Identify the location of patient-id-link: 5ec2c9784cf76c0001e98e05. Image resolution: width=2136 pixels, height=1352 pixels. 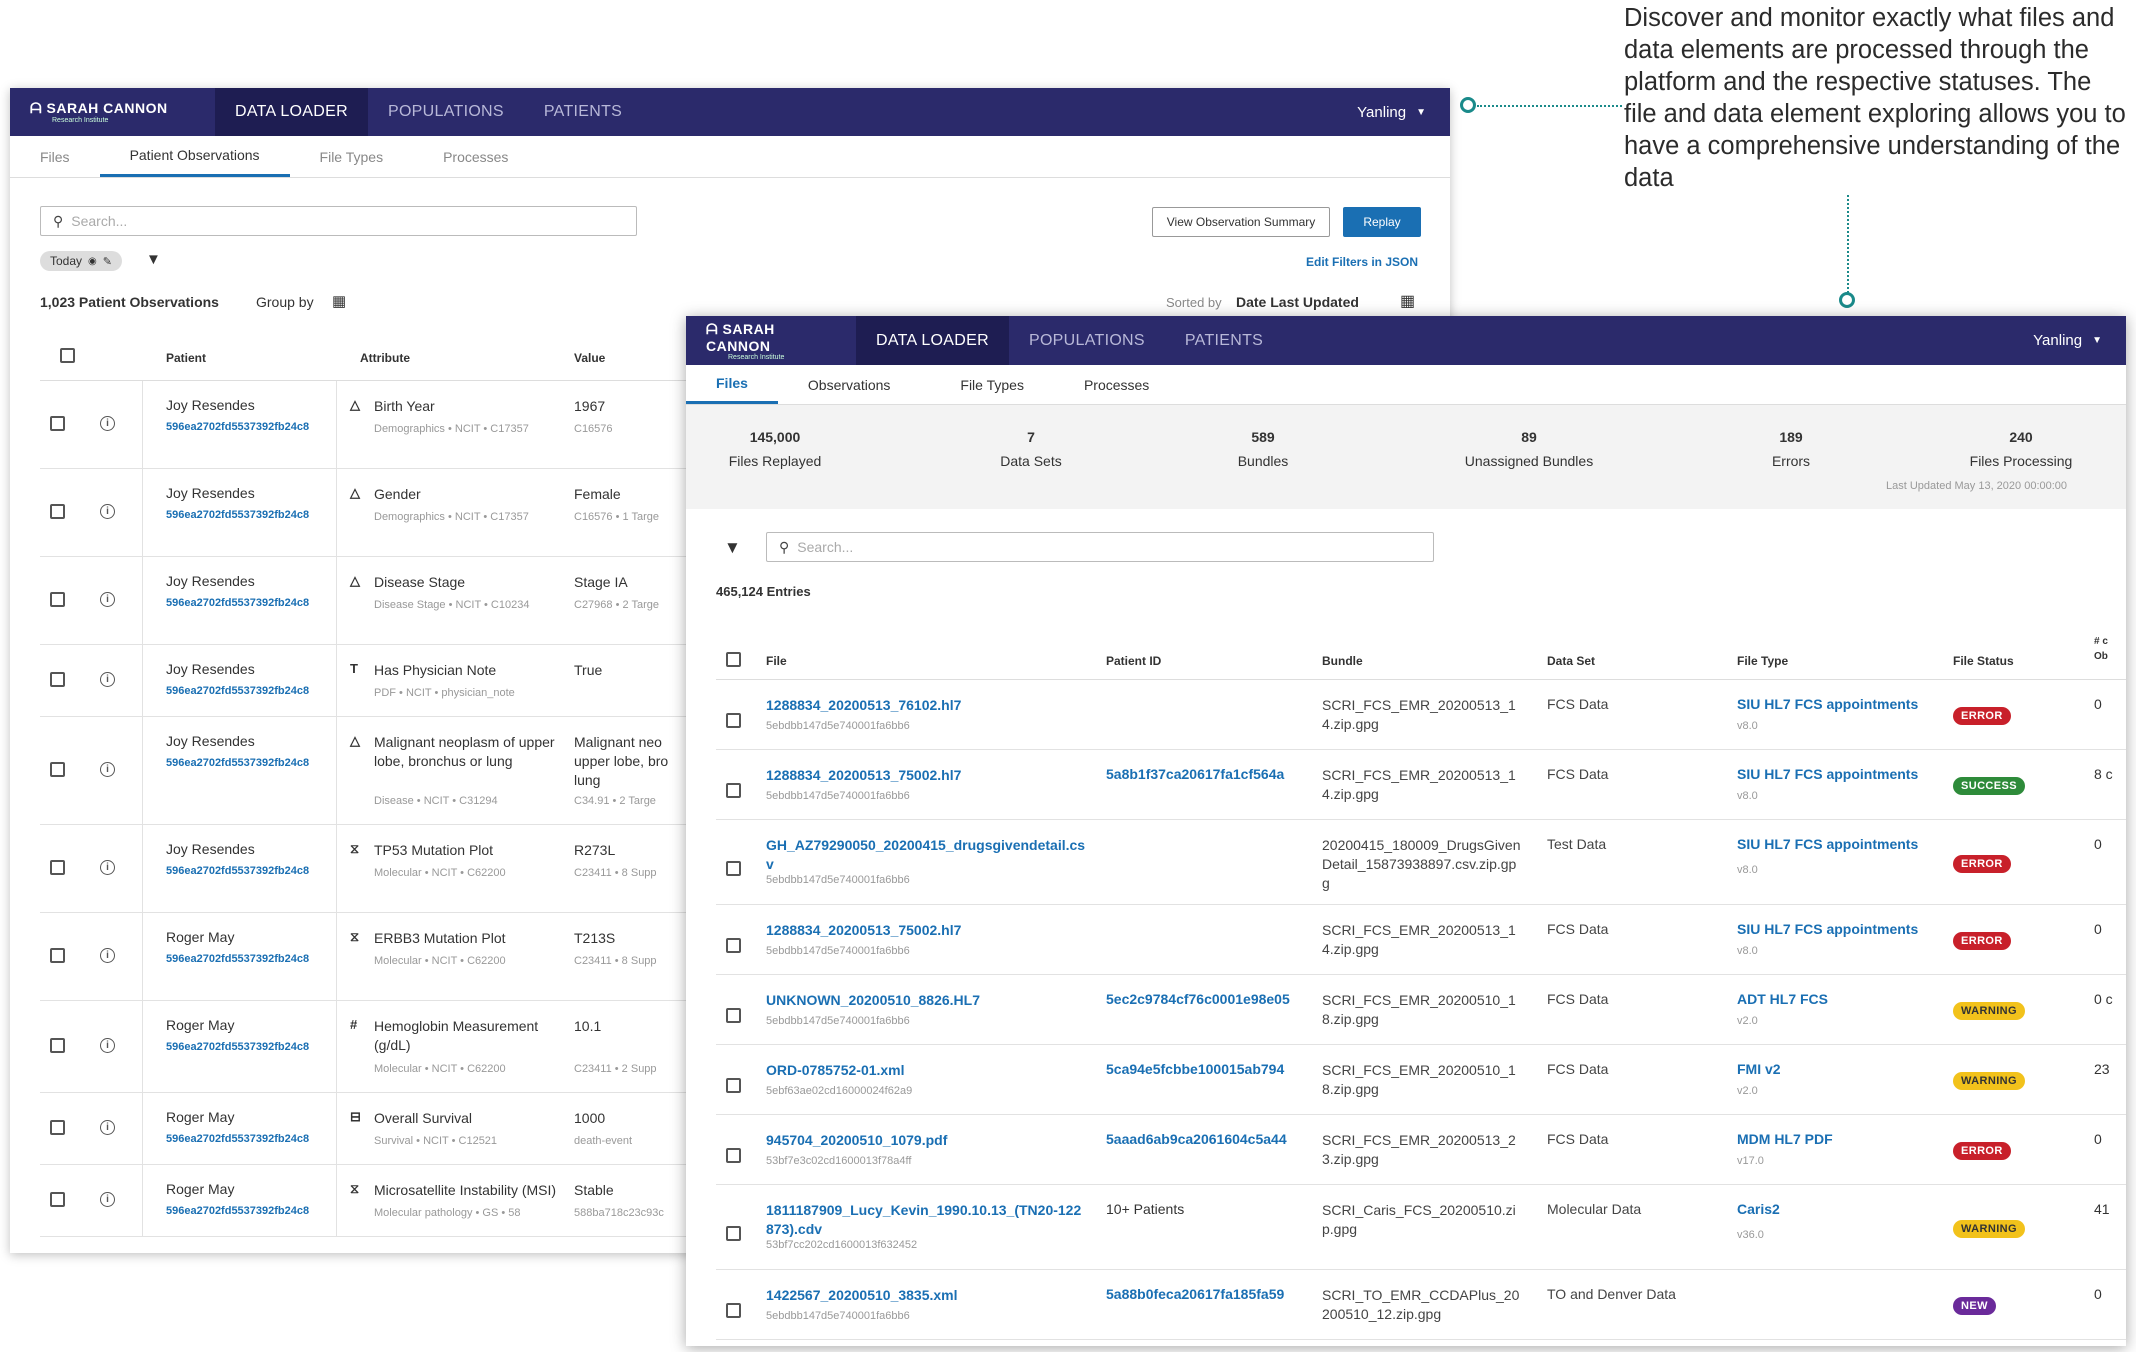
(1198, 999).